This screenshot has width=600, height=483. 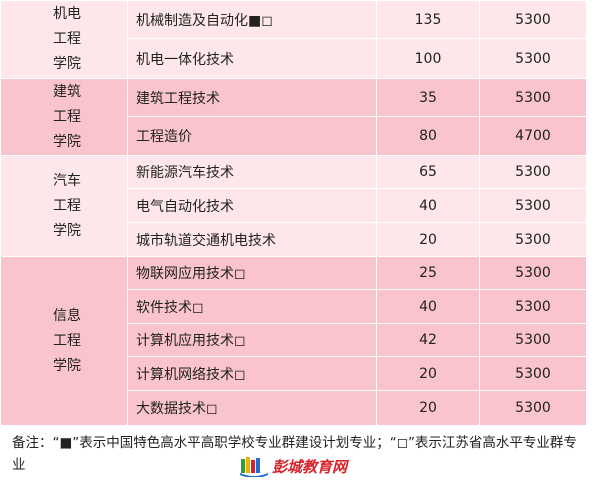 What do you see at coordinates (254, 467) in the screenshot?
I see `book-logo-icon` at bounding box center [254, 467].